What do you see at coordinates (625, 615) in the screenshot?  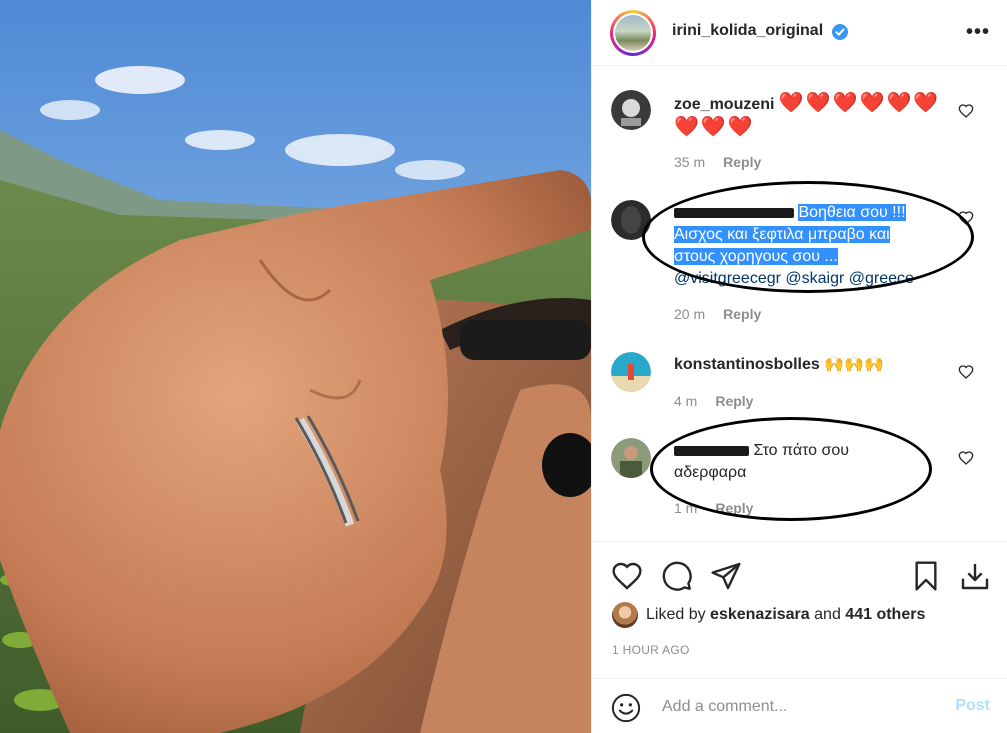 I see `liker-avatar` at bounding box center [625, 615].